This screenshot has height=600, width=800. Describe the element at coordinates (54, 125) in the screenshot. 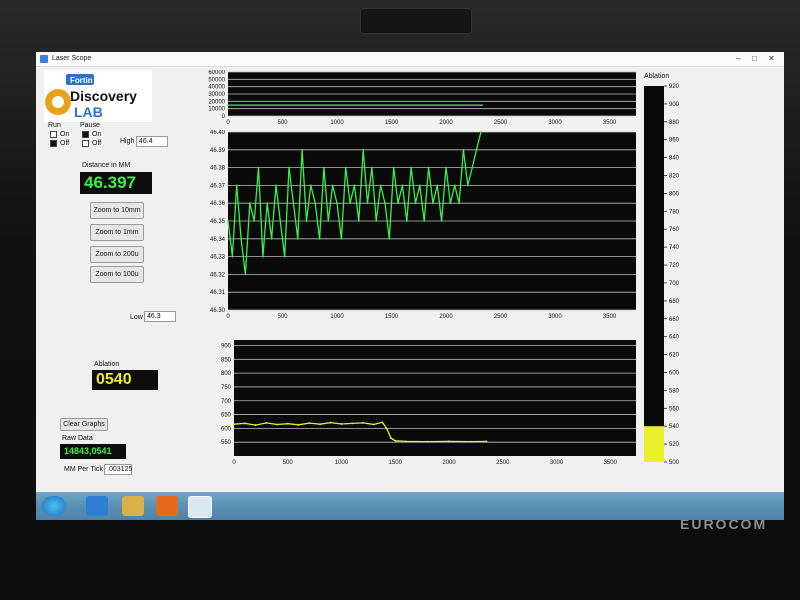

I see `run-label: Run` at that location.